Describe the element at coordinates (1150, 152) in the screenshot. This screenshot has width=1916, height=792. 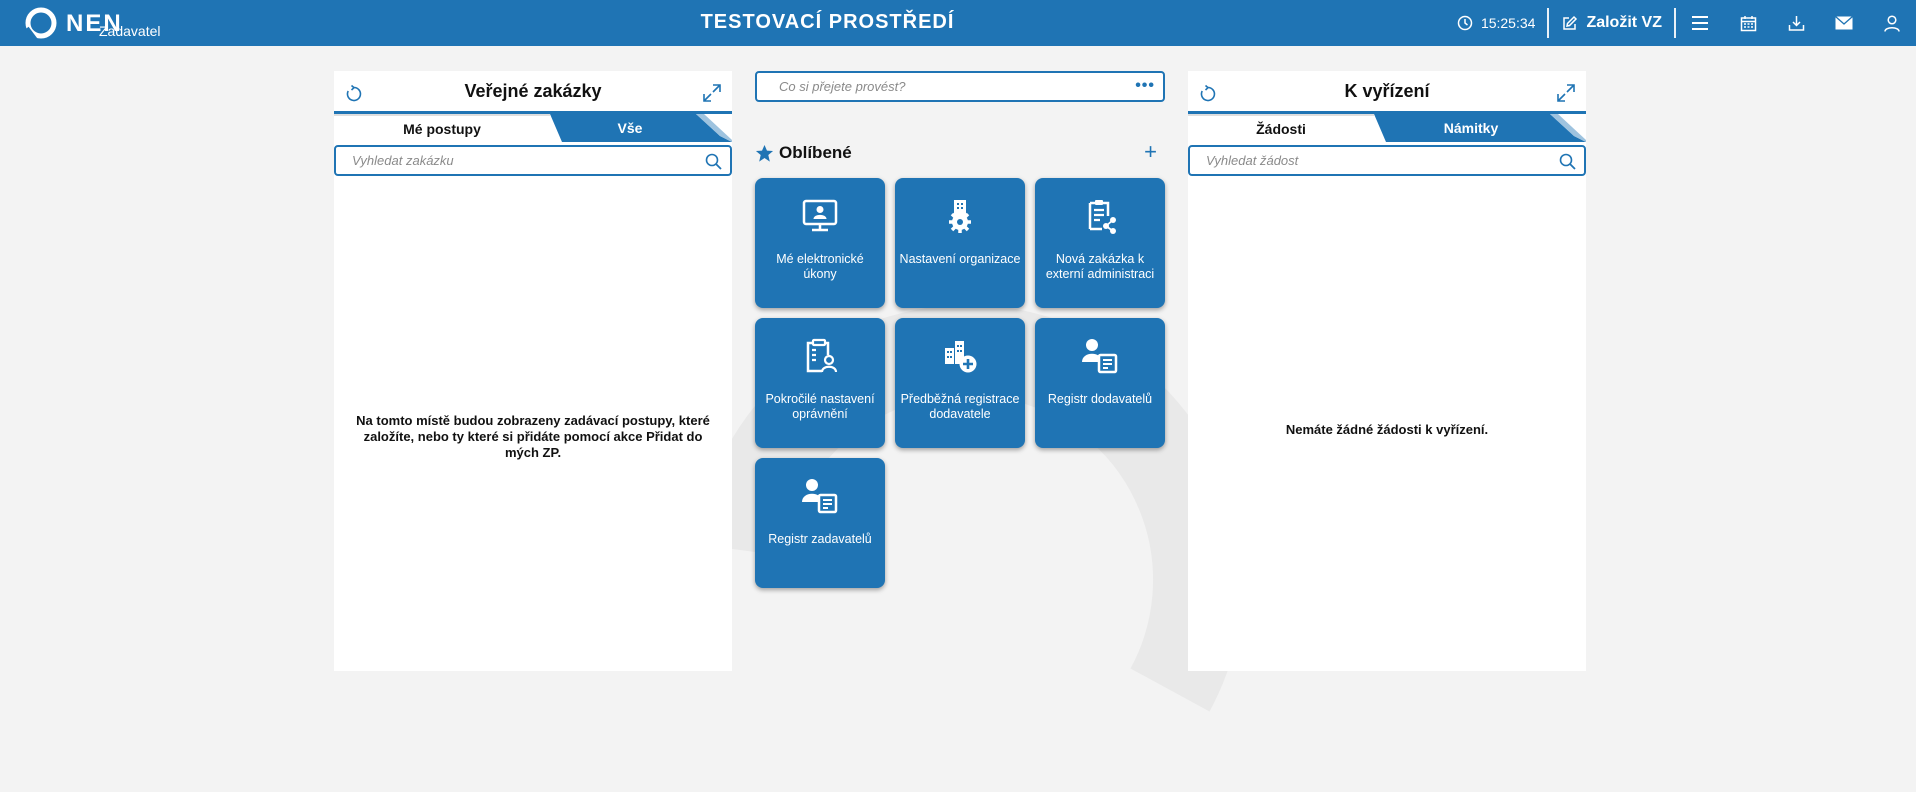
I see `add-favorite-button: +` at that location.